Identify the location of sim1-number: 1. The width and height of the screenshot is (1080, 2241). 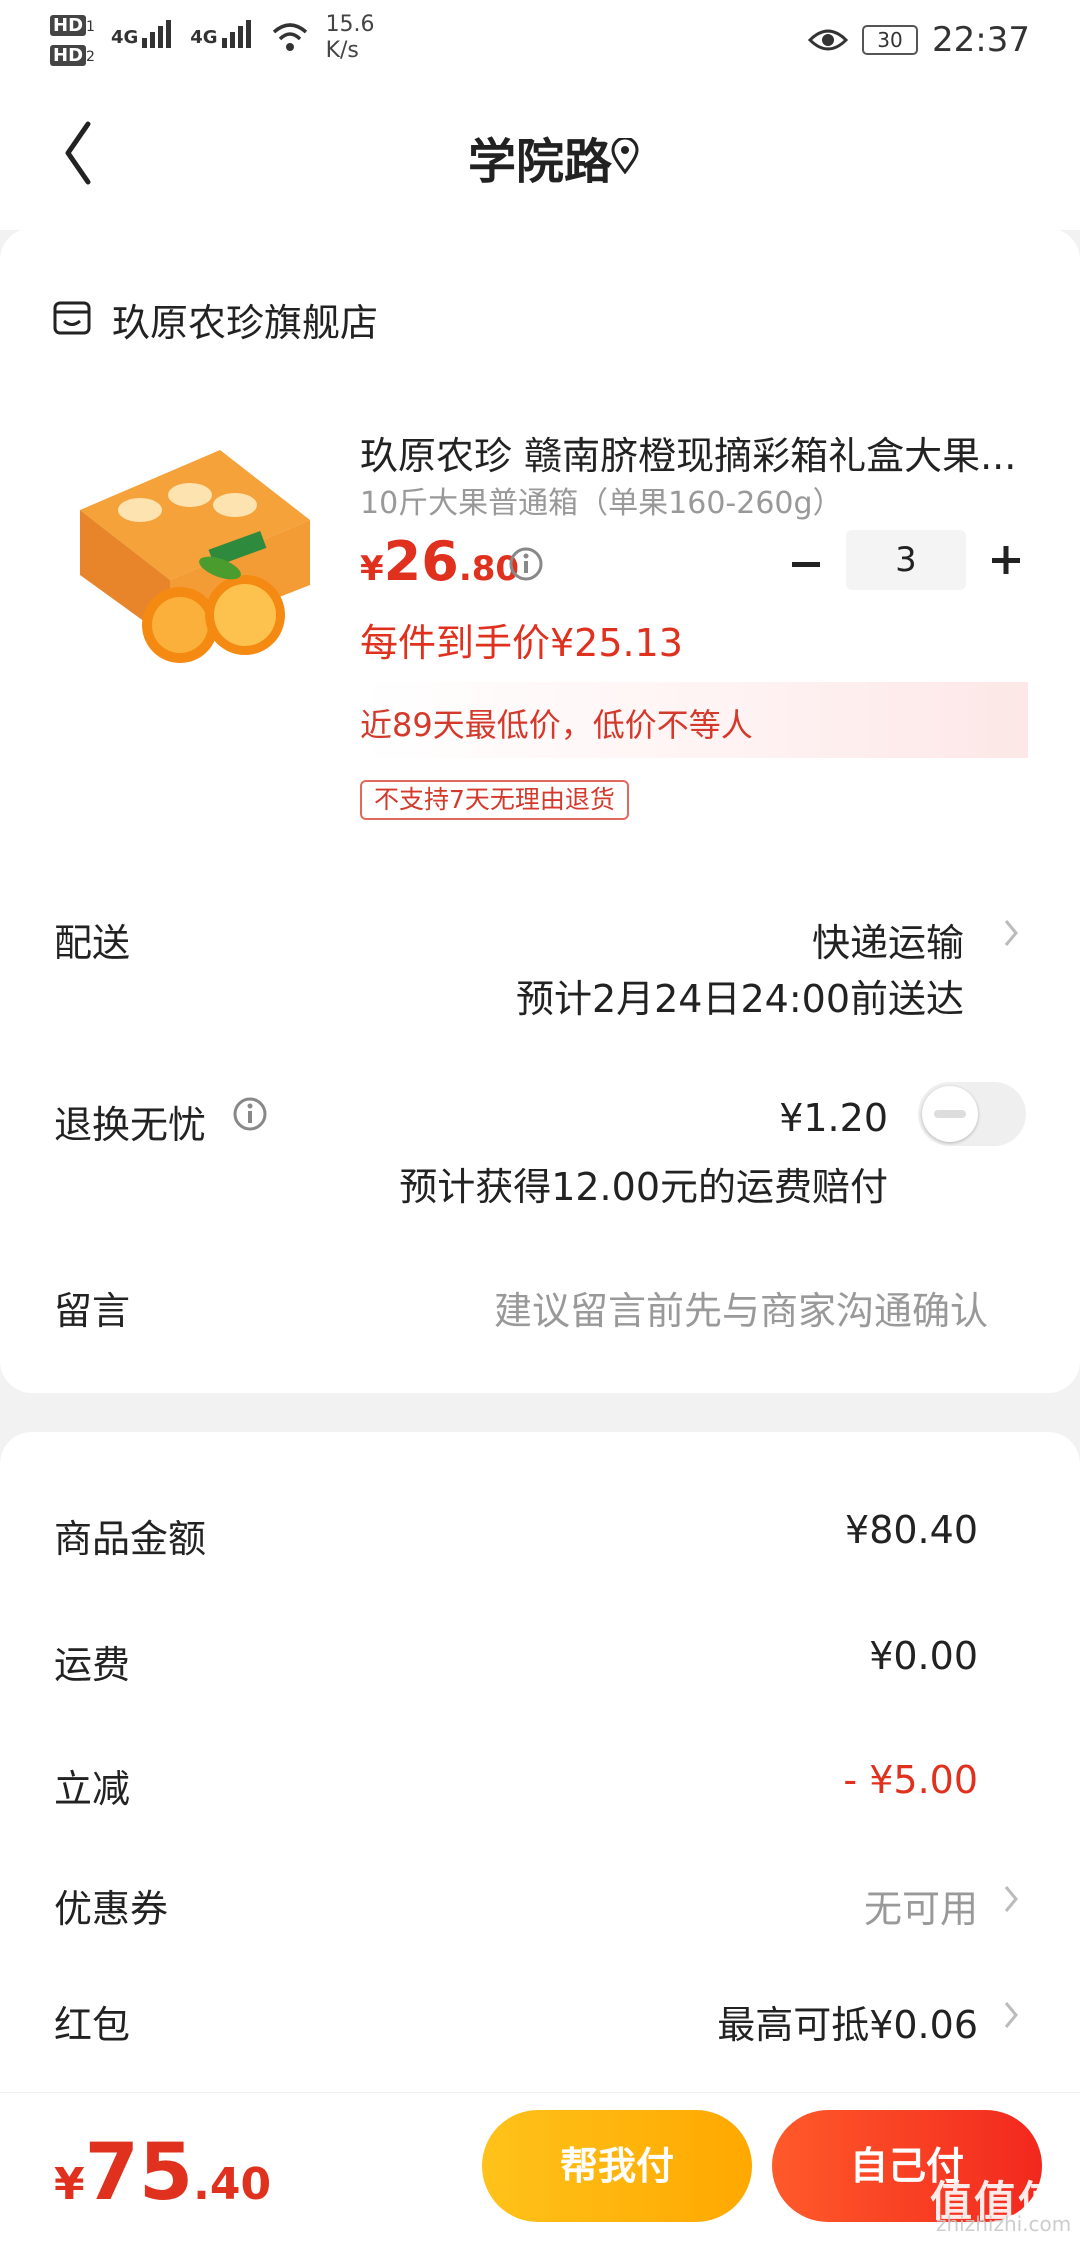
(90, 27).